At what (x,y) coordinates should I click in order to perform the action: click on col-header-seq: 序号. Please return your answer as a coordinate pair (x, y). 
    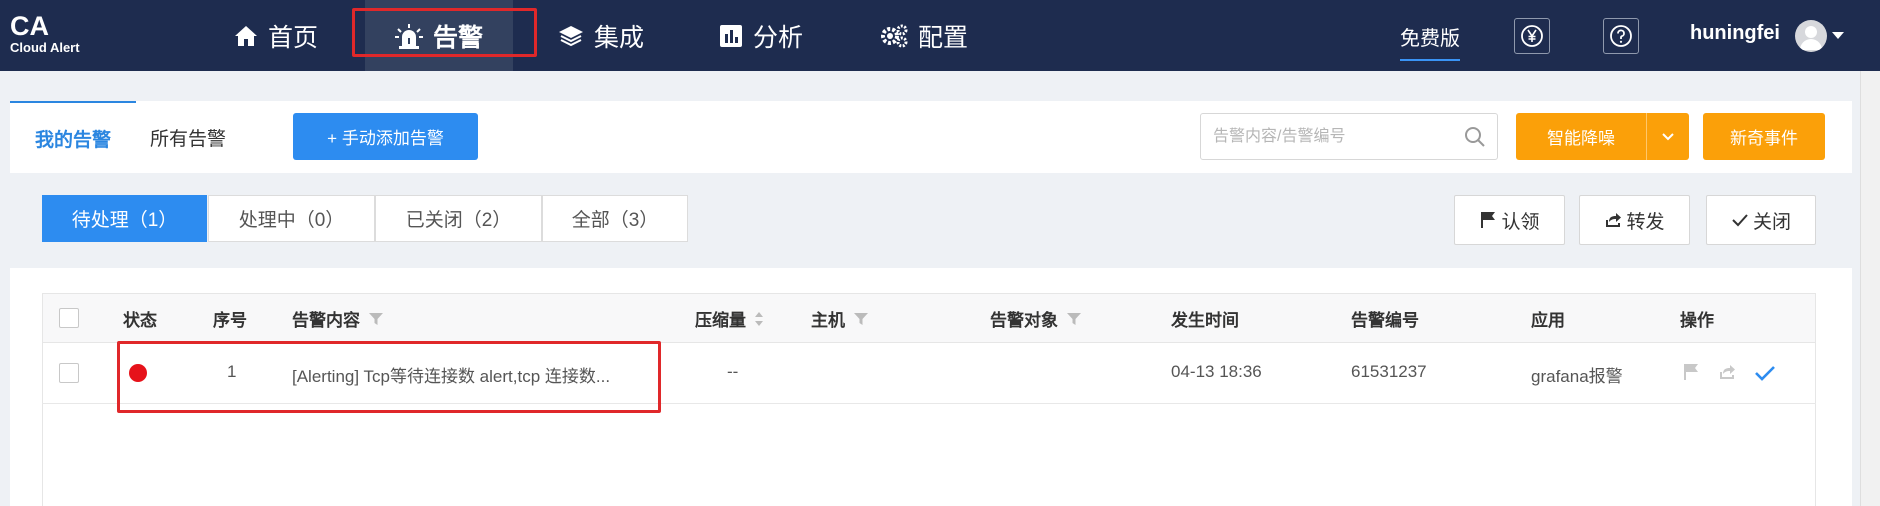
    Looking at the image, I should click on (230, 320).